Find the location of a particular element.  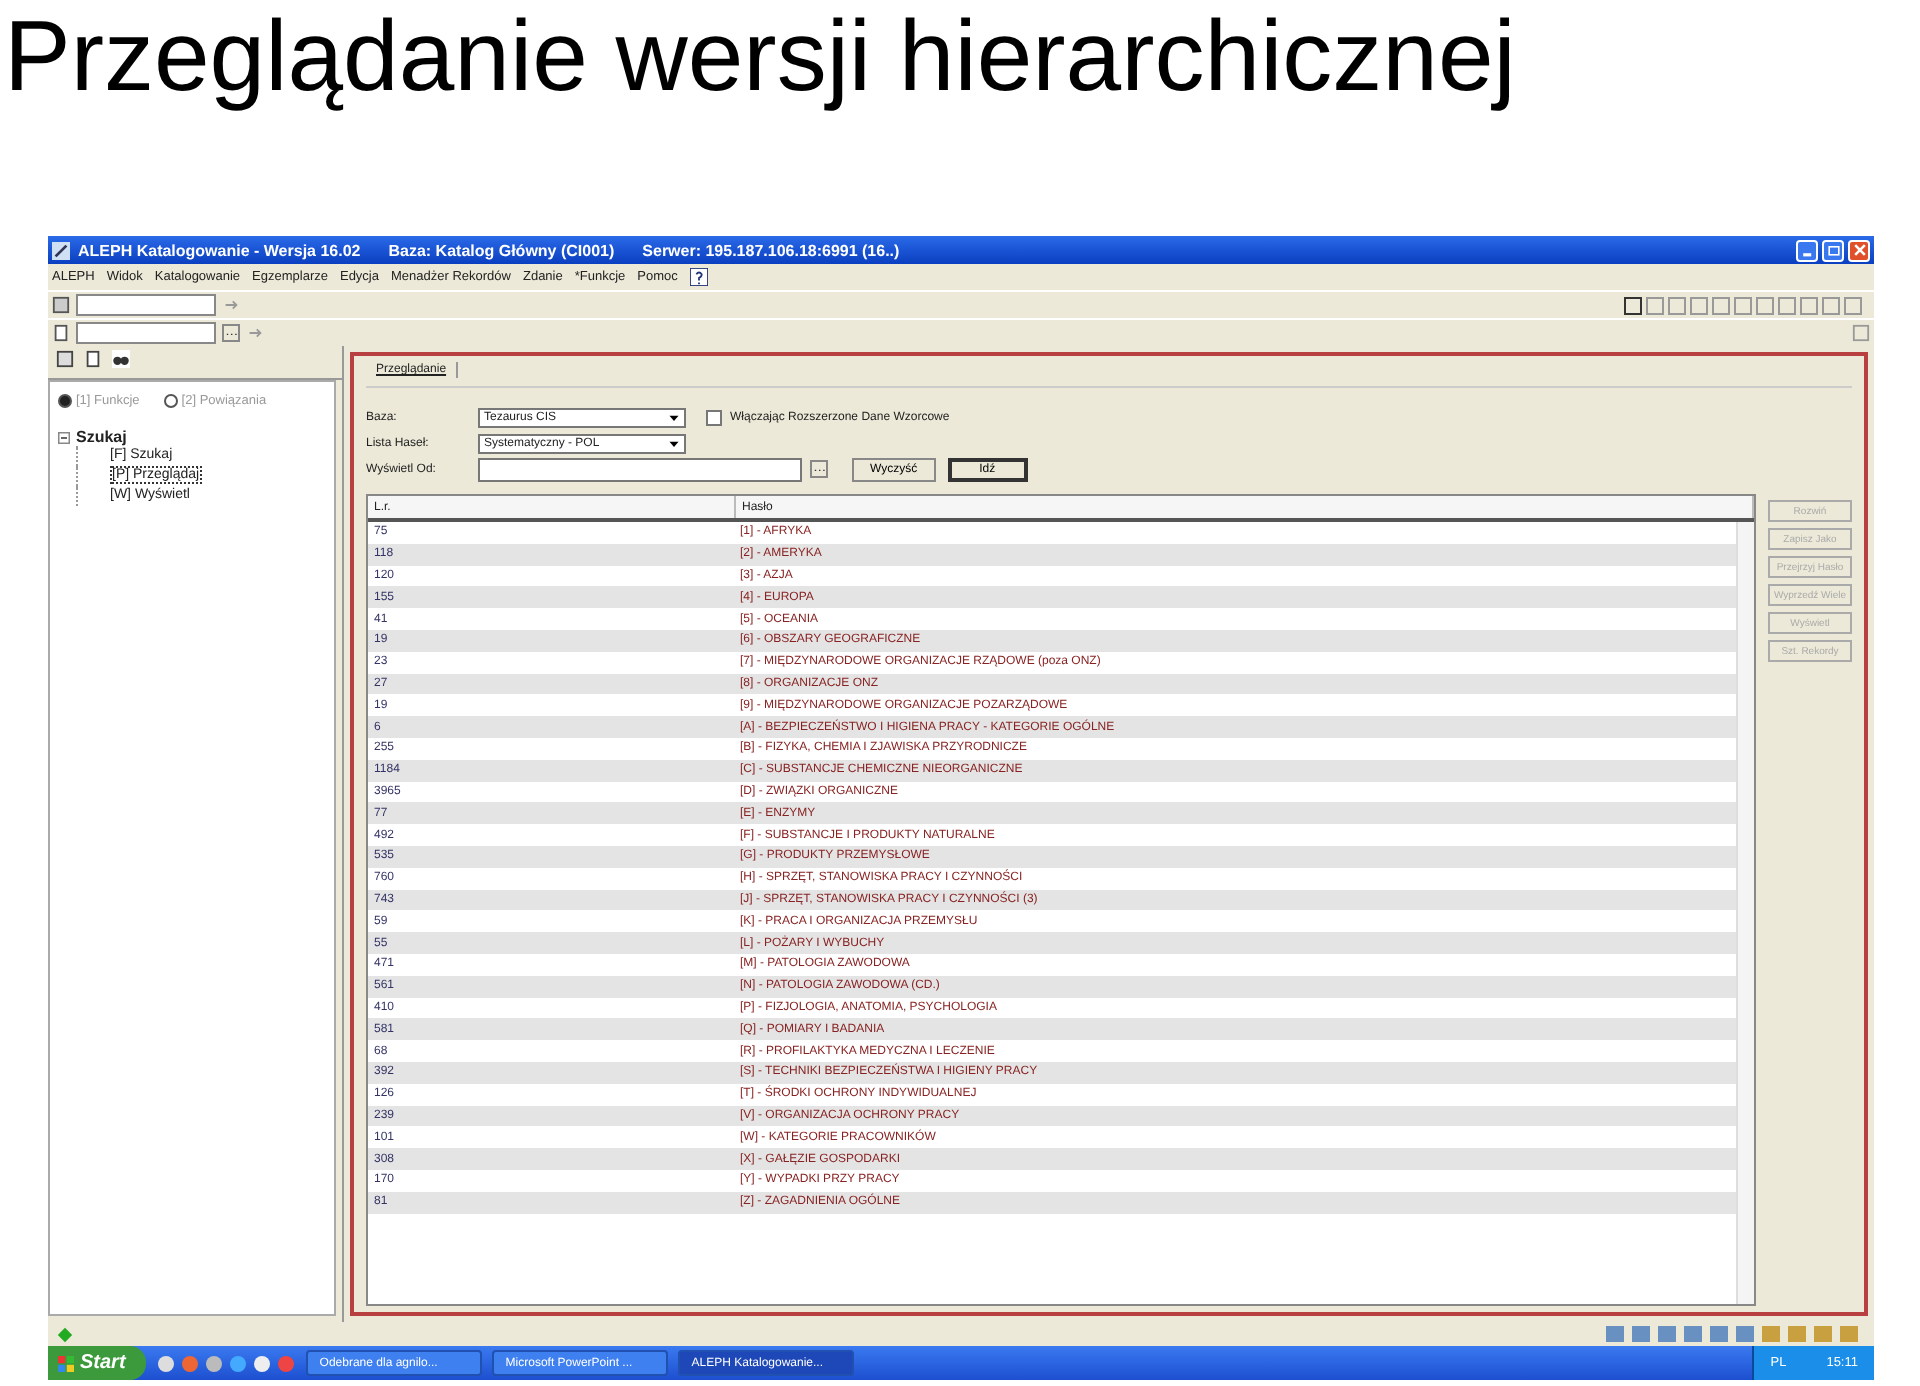

restore-icon is located at coordinates (1833, 250).